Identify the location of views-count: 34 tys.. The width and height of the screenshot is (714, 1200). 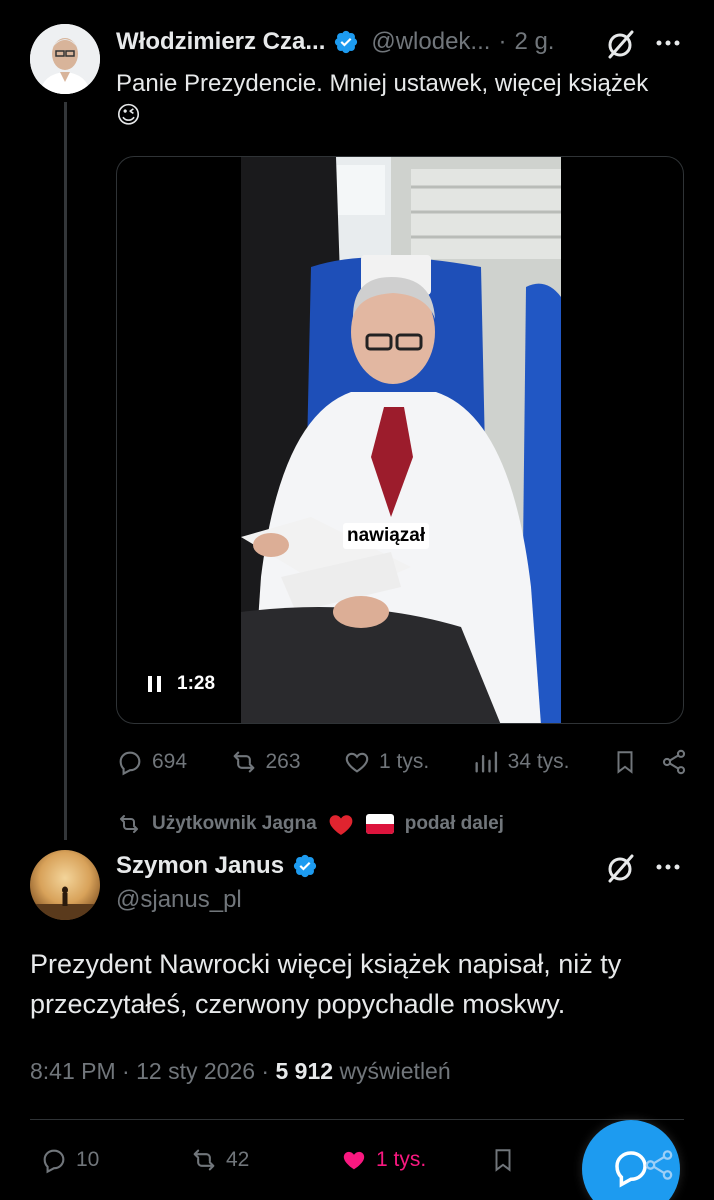
(538, 761).